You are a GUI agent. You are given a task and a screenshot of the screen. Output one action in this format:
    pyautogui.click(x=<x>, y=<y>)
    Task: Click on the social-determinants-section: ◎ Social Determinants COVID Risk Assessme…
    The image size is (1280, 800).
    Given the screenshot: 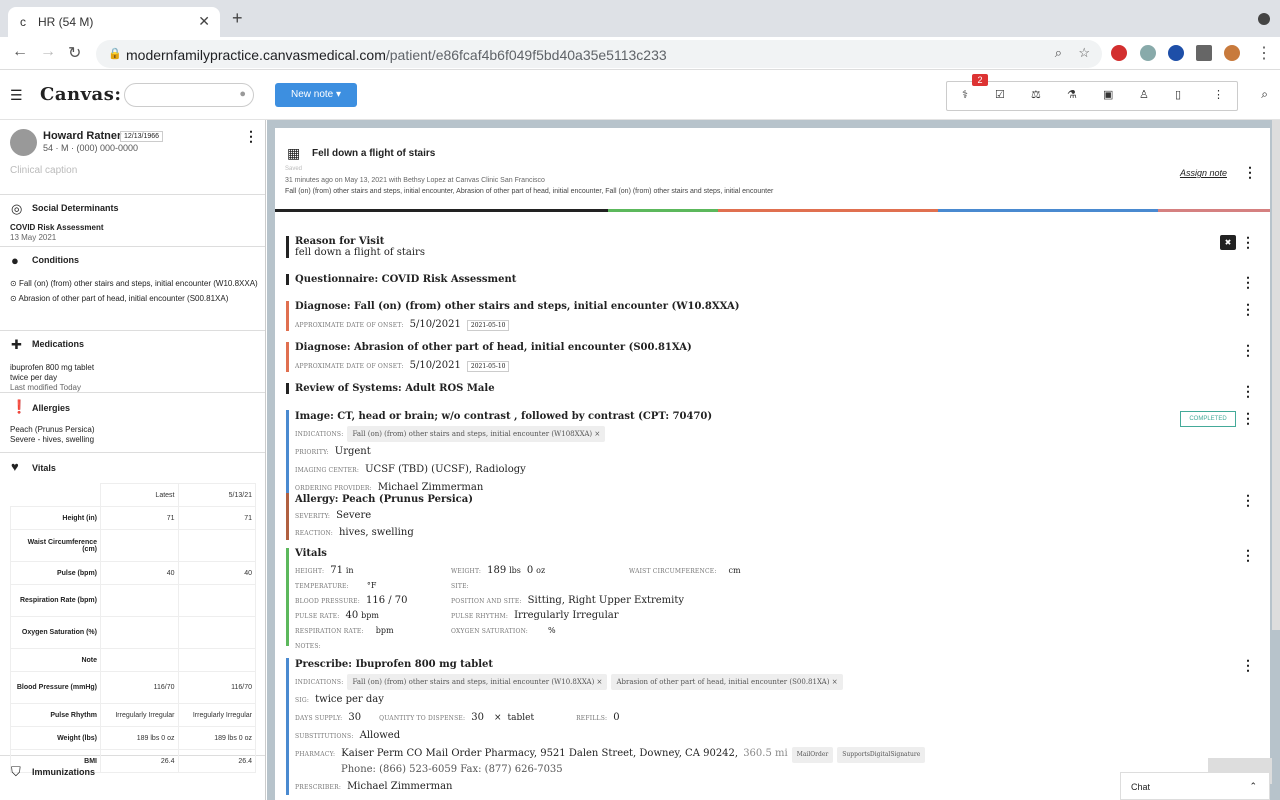 What is the action you would take?
    pyautogui.click(x=132, y=221)
    